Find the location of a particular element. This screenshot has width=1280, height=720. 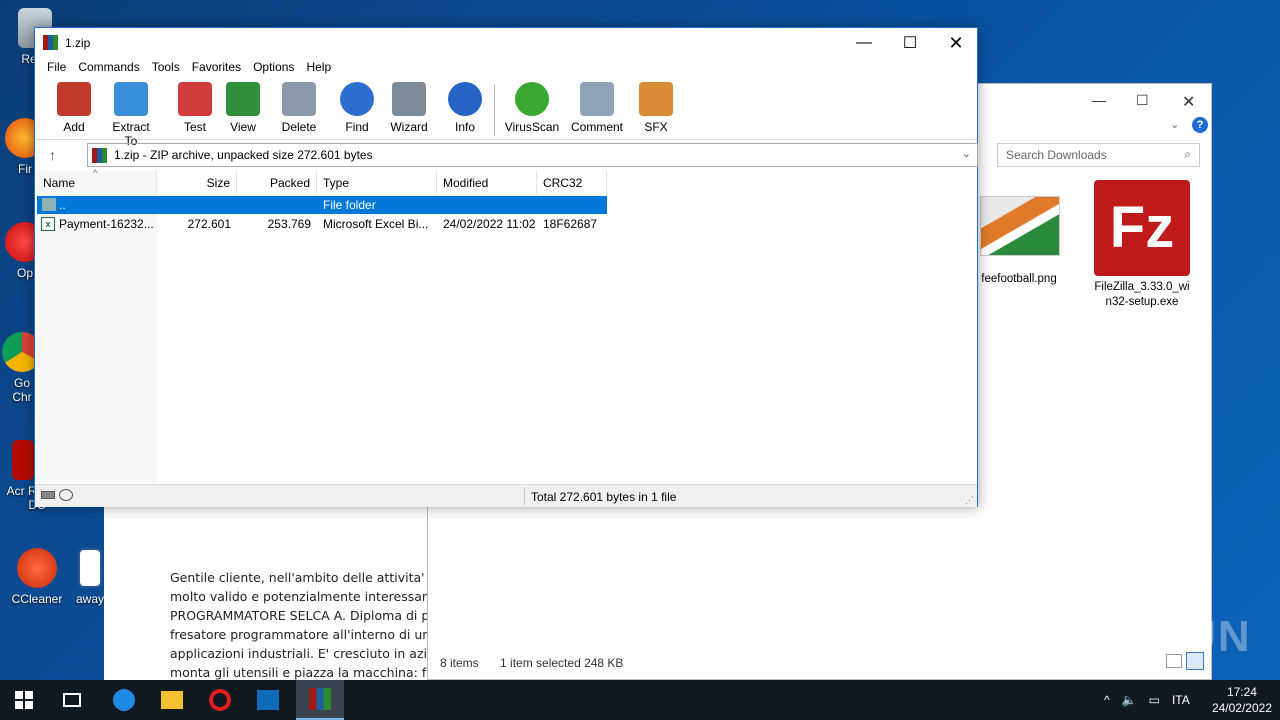

column-header-packed: Packed is located at coordinates (277, 183).